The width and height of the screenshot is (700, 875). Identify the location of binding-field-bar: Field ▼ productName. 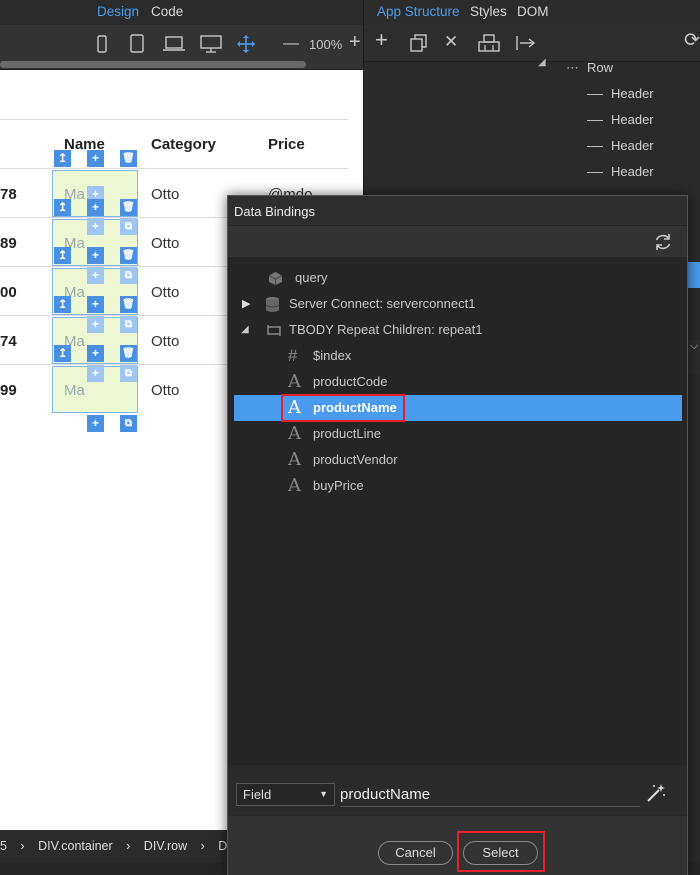
(457, 790).